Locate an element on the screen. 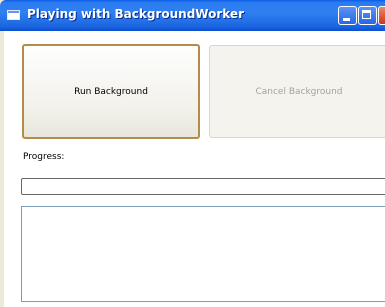 This screenshot has height=307, width=385. cancel-background-button: Cancel Background is located at coordinates (297, 91).